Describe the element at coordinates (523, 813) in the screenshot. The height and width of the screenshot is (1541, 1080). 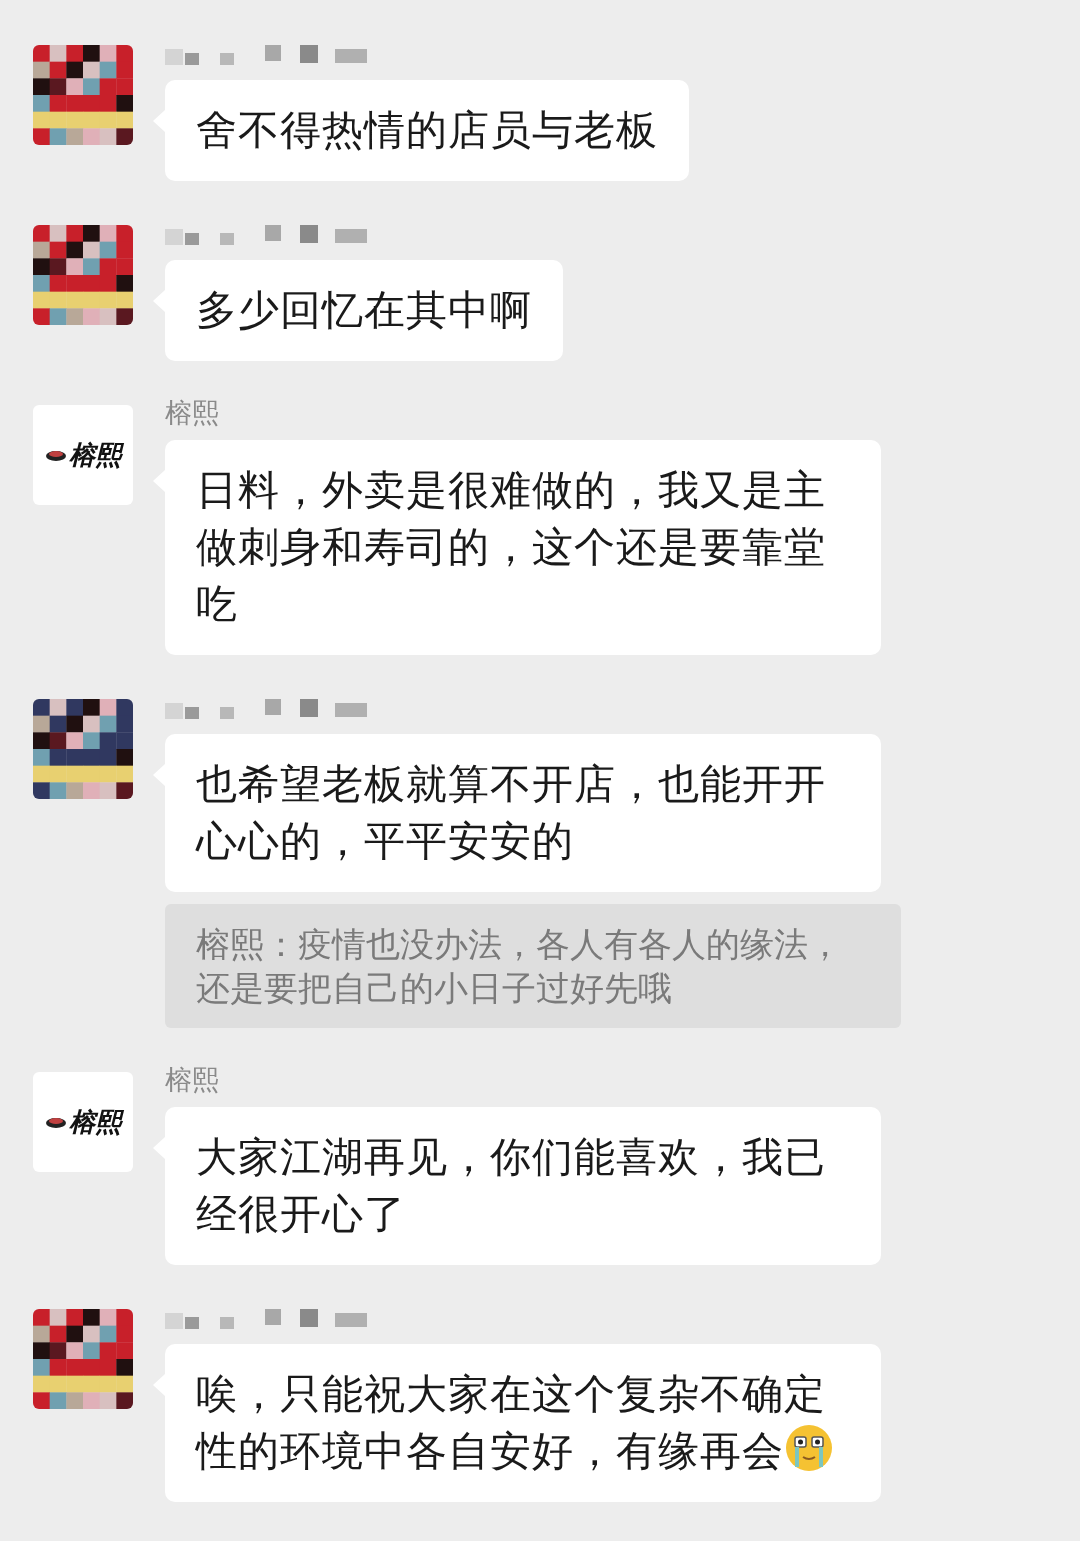
I see `message-bubble: 也希望老板就算不开店，也能开开心心的，平平安安的` at that location.